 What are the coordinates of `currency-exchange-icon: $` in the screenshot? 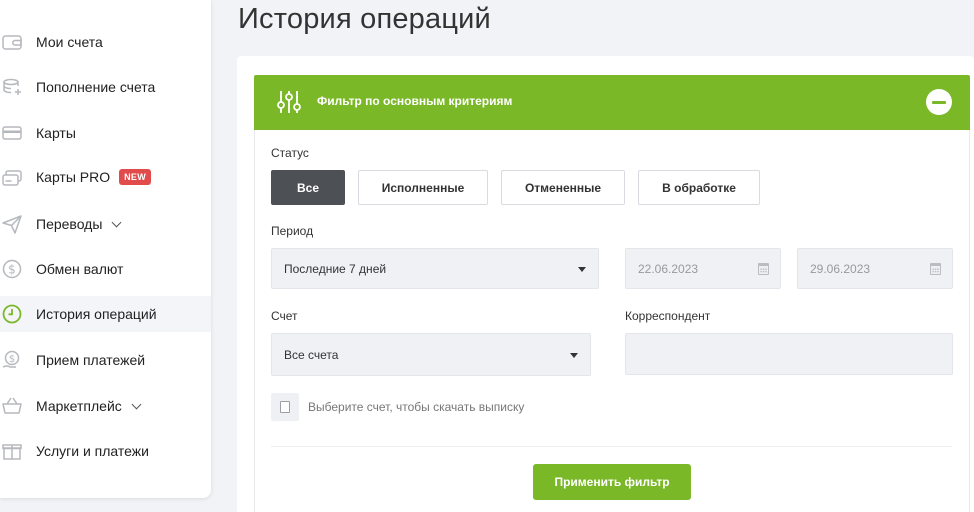 It's located at (12, 269).